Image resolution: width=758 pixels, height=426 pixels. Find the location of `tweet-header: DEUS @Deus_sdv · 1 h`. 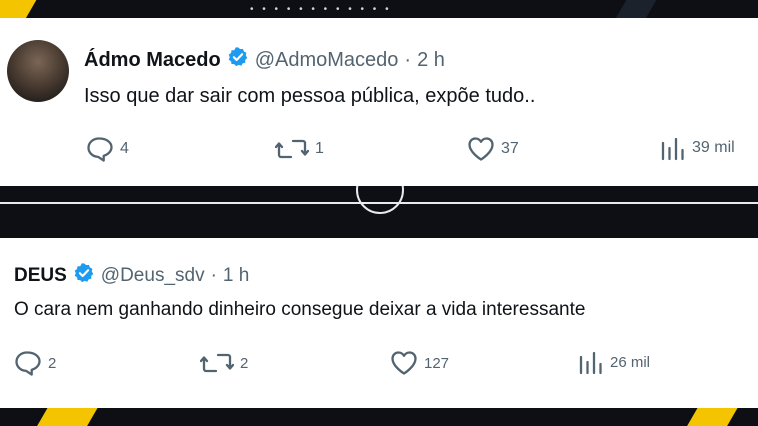

tweet-header: DEUS @Deus_sdv · 1 h is located at coordinates (131, 276).